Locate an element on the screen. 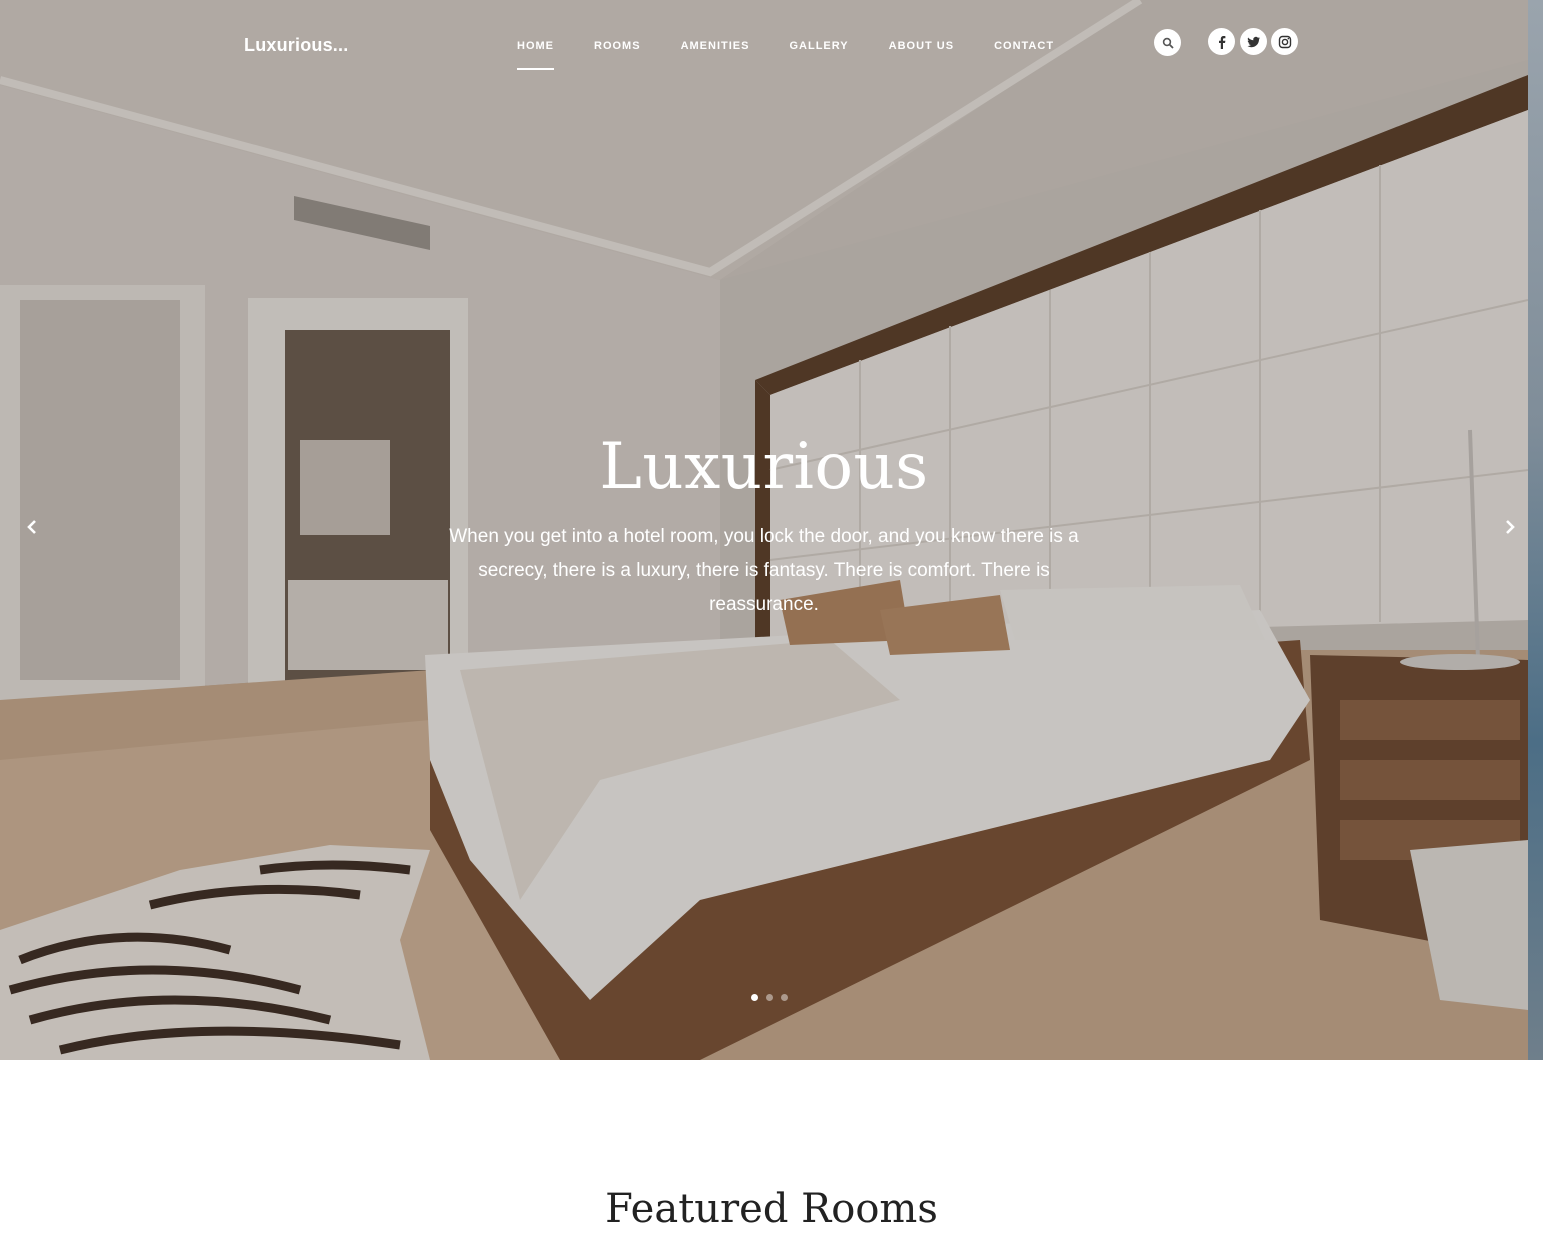 The width and height of the screenshot is (1543, 1250). hero-title: Luxurious is located at coordinates (764, 467).